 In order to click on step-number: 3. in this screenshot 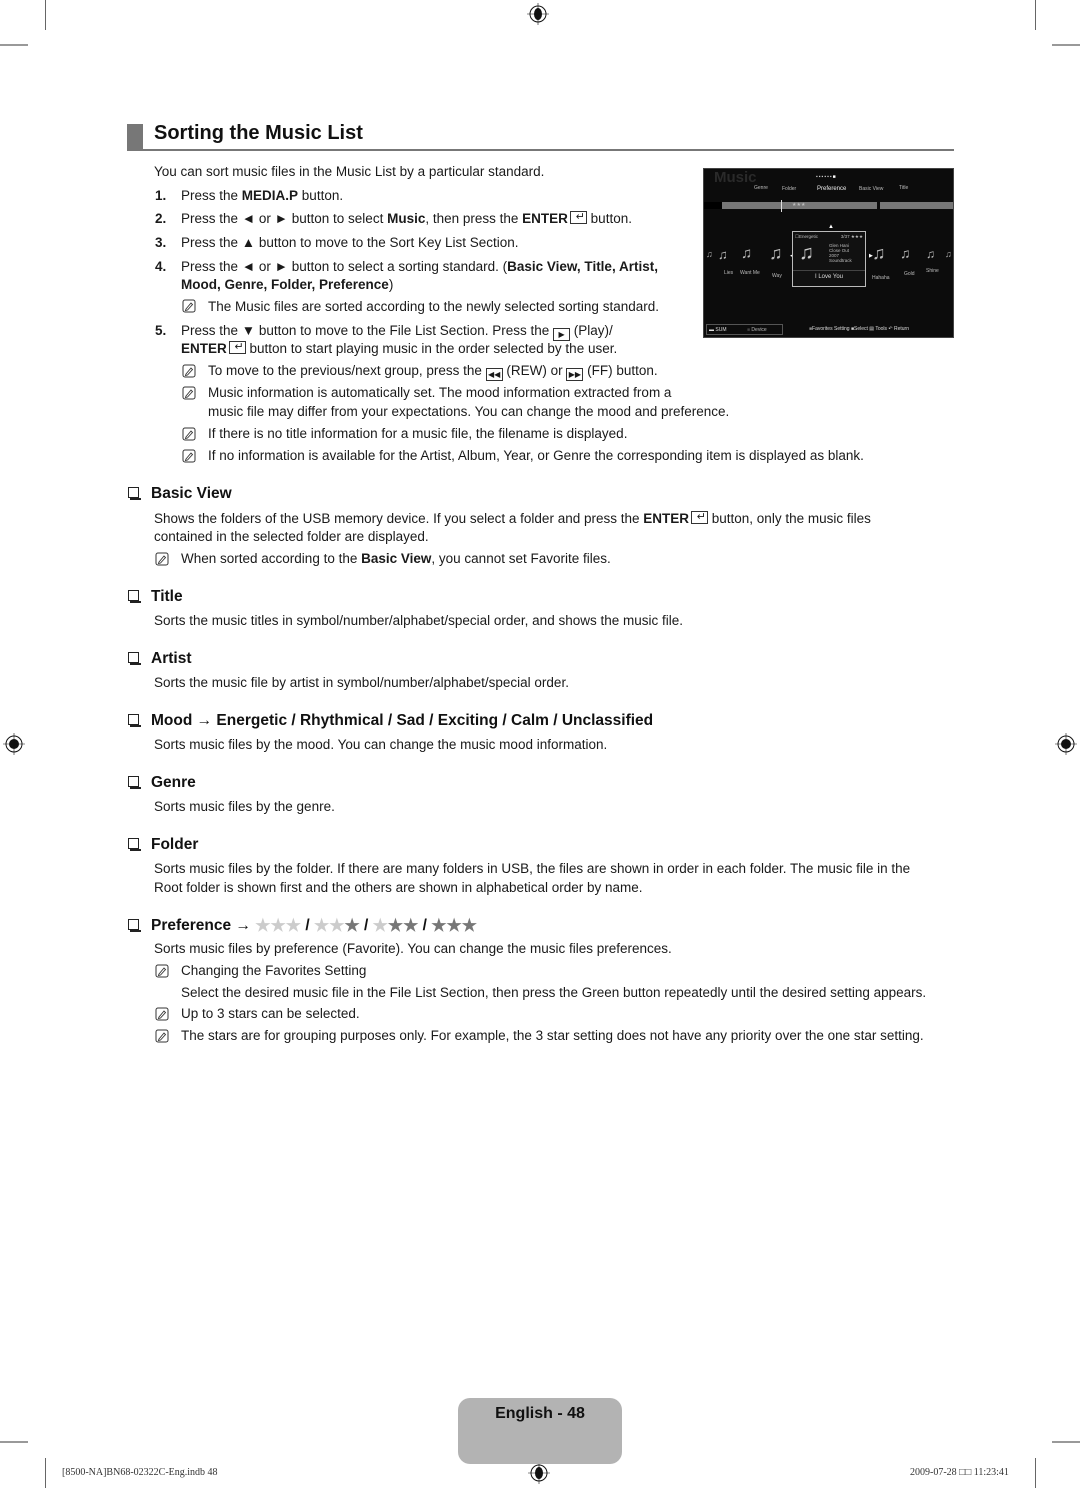, I will do `click(161, 242)`.